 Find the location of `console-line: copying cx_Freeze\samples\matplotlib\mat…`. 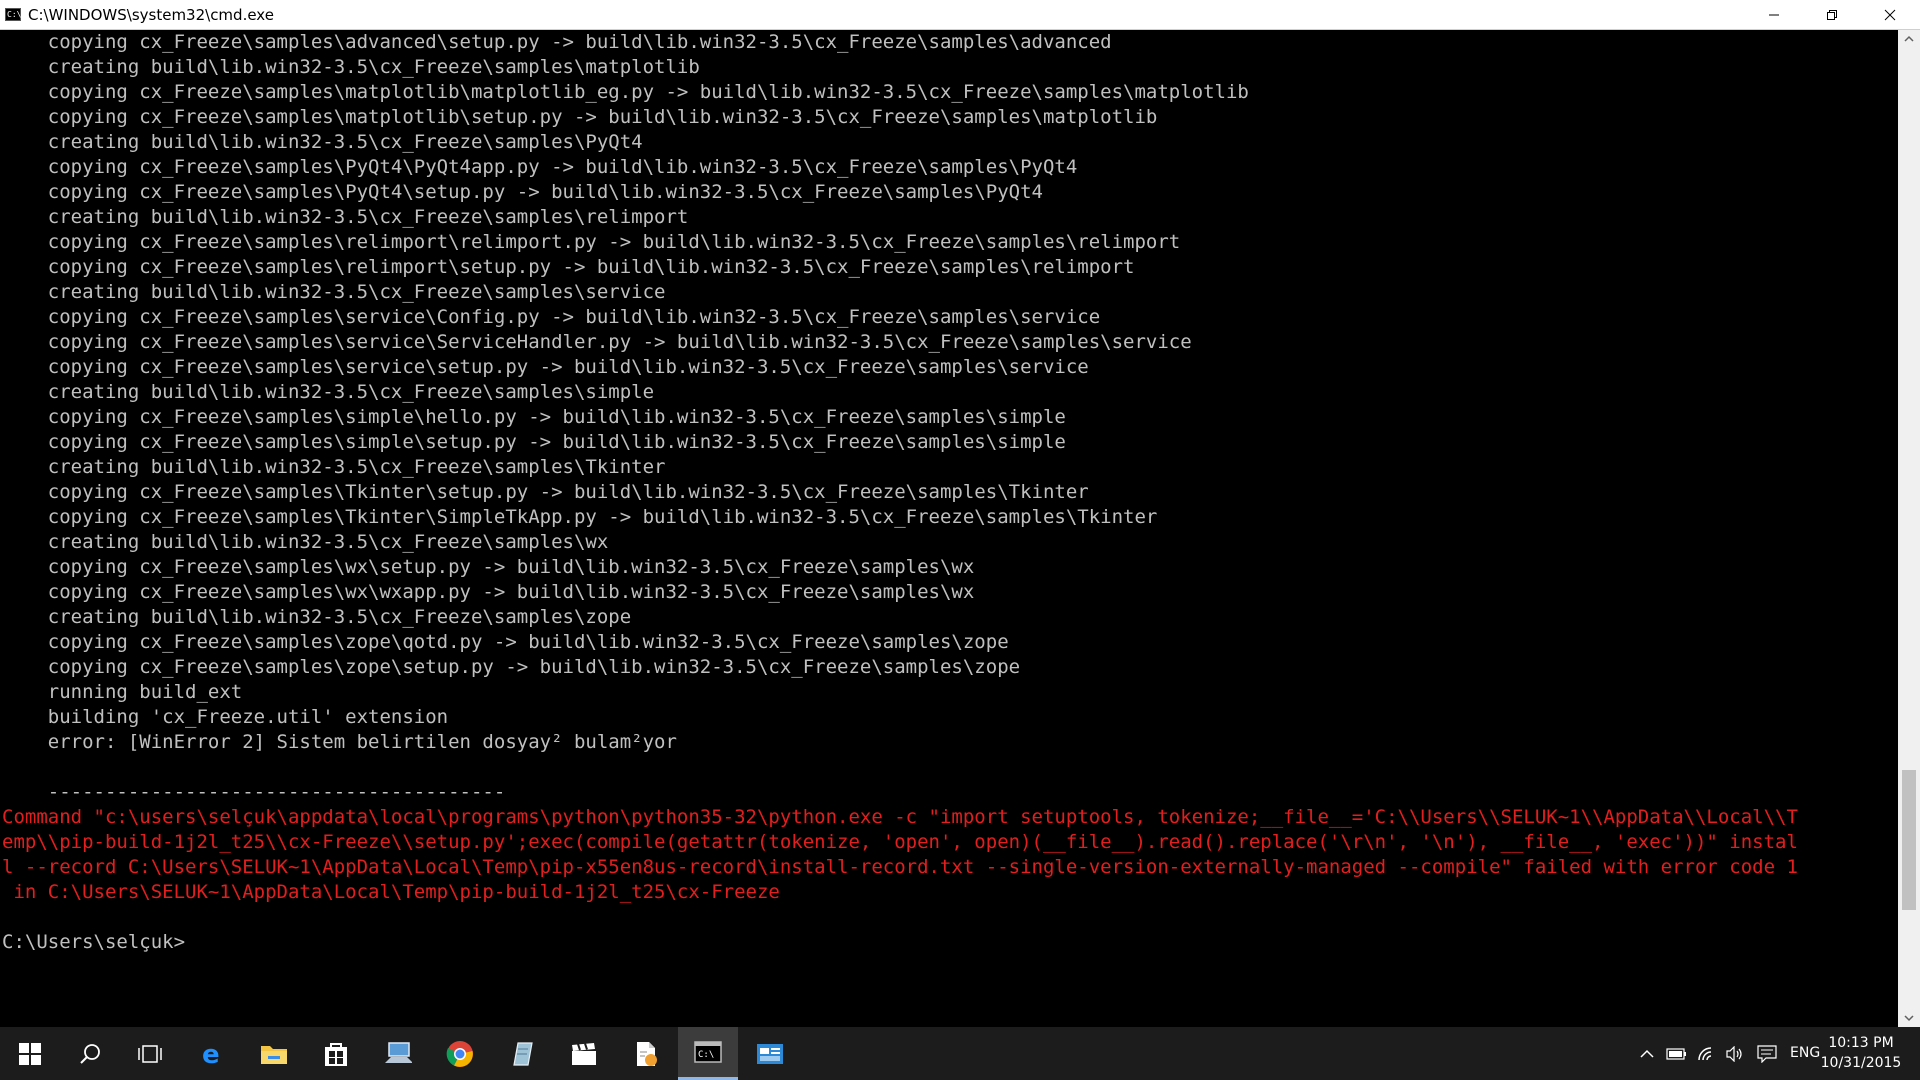

console-line: copying cx_Freeze\samples\matplotlib\mat… is located at coordinates (625, 92).